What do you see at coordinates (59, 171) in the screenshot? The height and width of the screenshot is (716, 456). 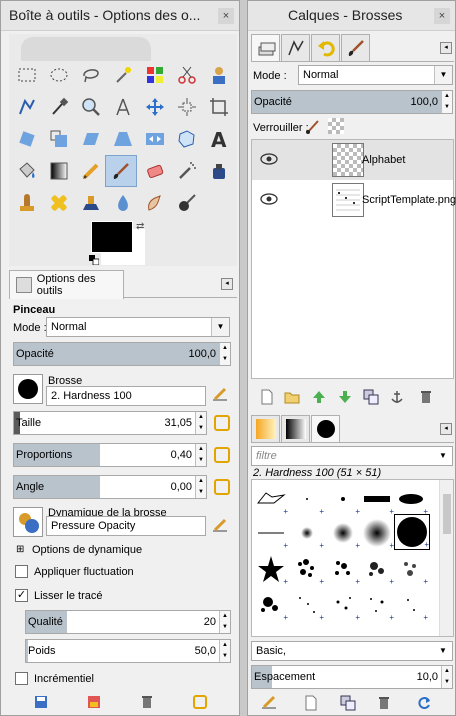 I see `gradient-tool-icon` at bounding box center [59, 171].